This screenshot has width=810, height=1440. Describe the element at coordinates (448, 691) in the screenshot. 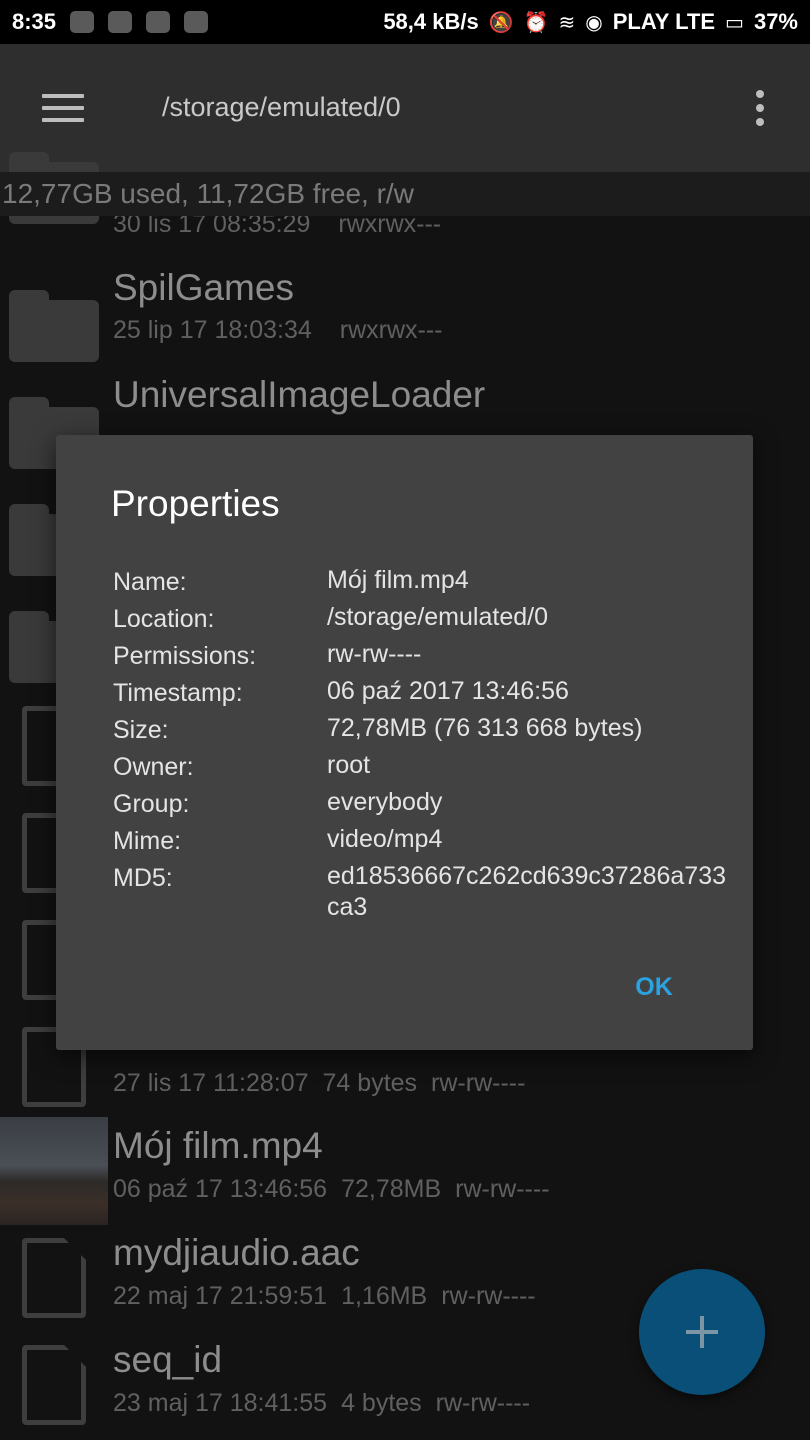

I see `prop-value-timestamp: 06 paź 2017 13:46:56` at that location.